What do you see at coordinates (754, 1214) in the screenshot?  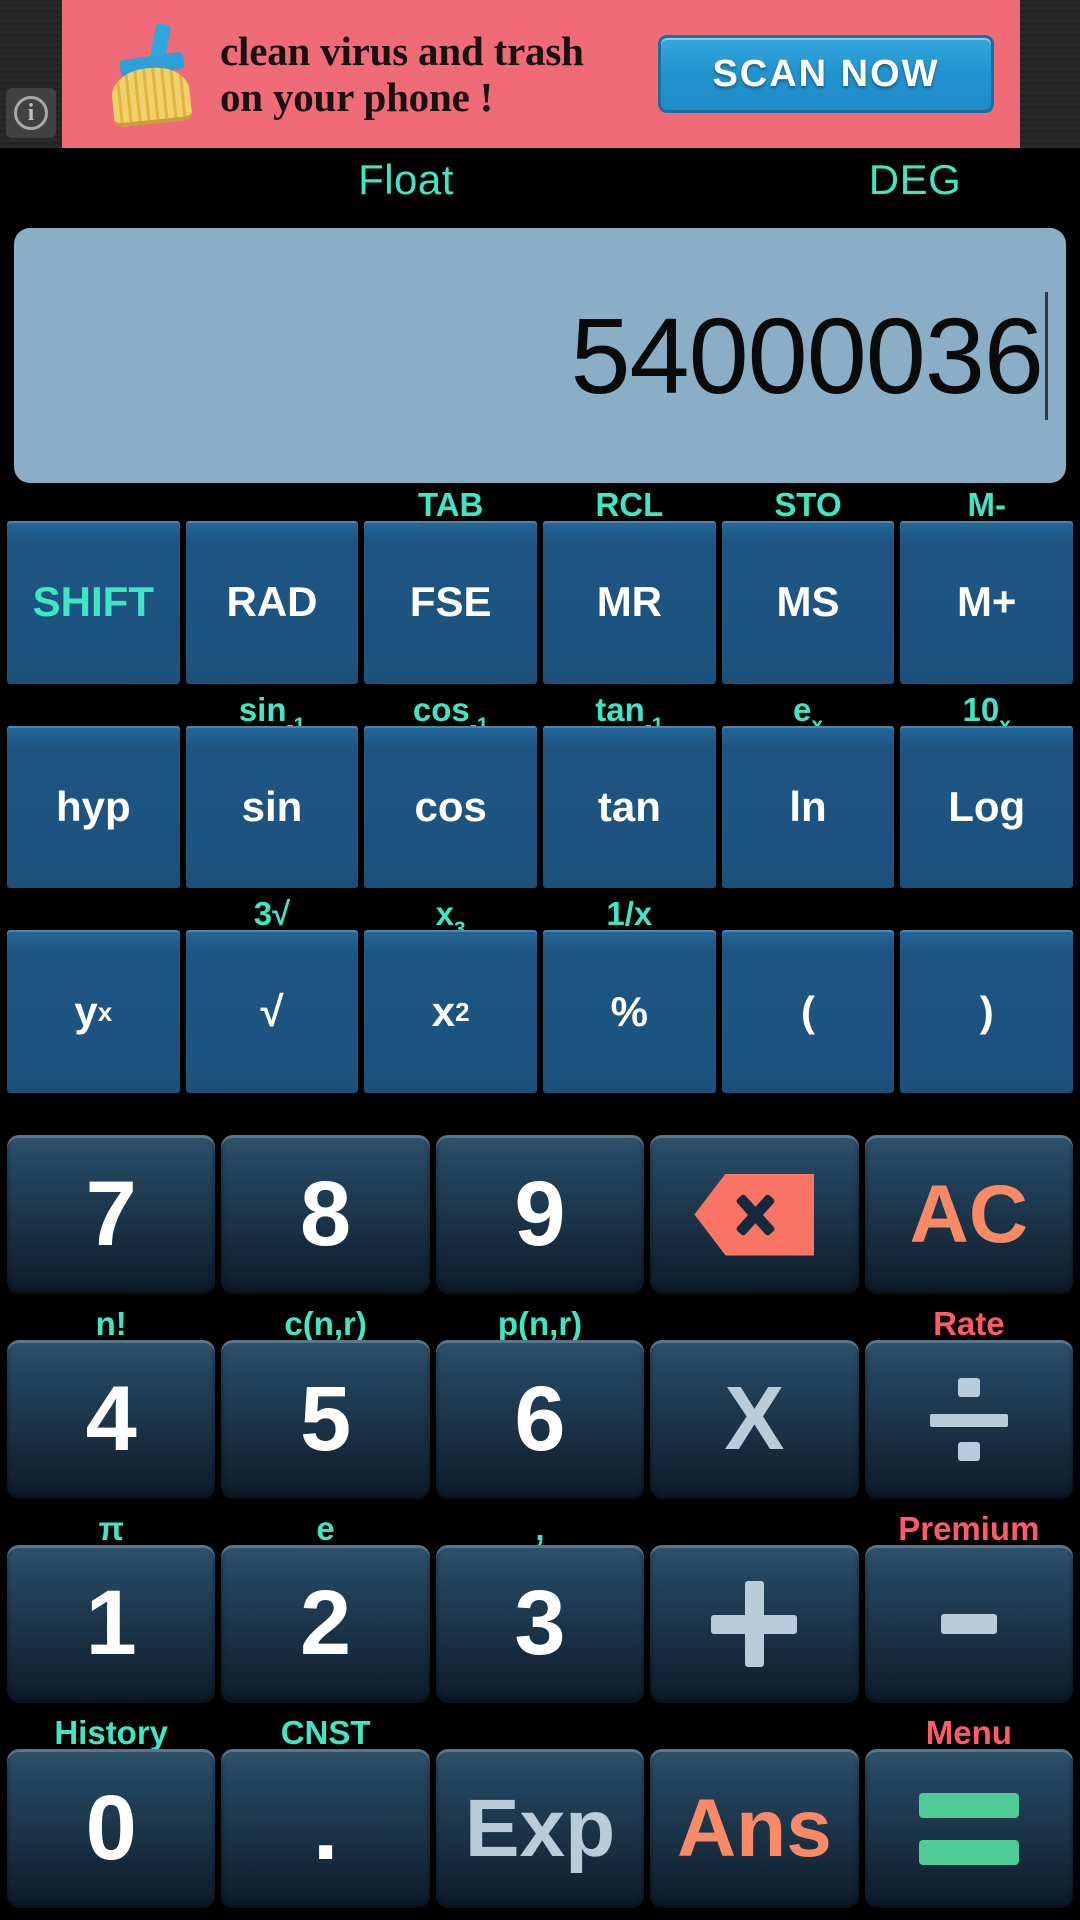 I see `key-backspace` at bounding box center [754, 1214].